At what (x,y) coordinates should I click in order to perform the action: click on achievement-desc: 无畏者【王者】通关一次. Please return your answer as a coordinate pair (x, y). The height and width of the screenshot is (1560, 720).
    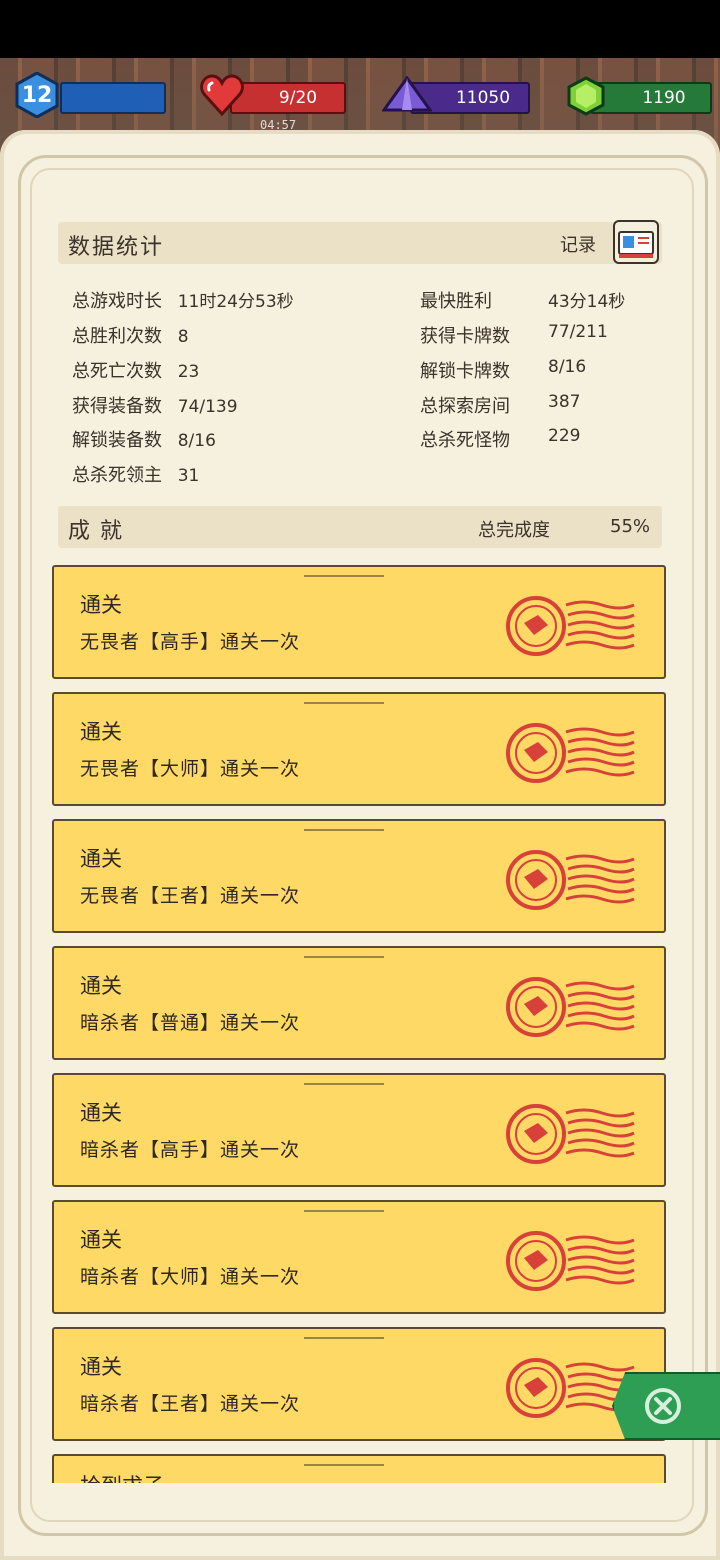
    Looking at the image, I should click on (190, 896).